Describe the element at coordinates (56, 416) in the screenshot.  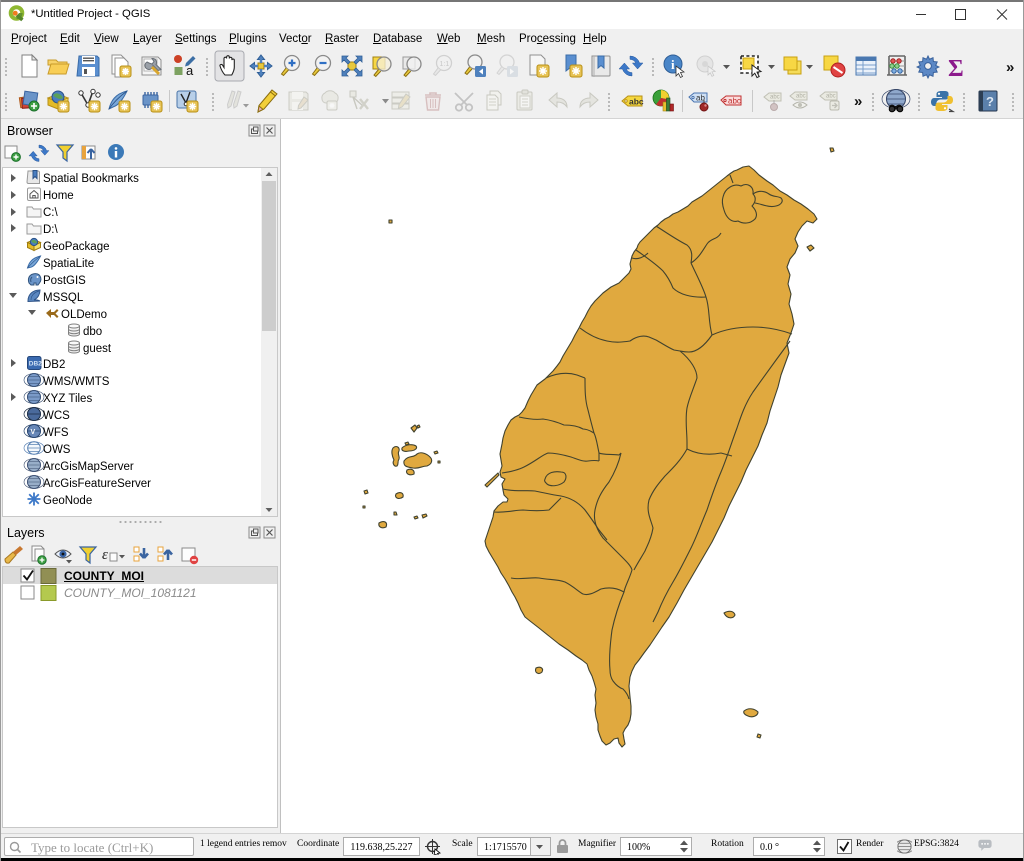
I see `svg-text: WCS` at that location.